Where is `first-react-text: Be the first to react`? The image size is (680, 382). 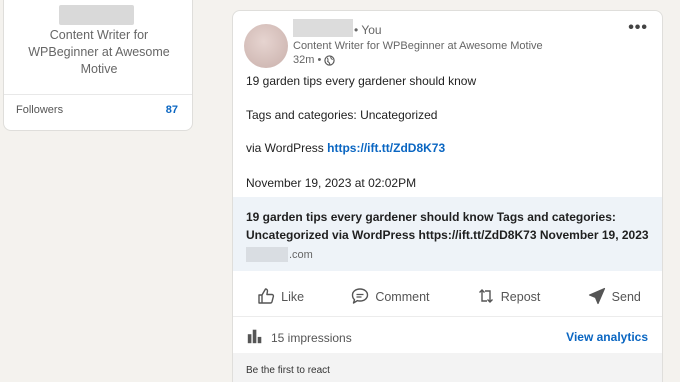 first-react-text: Be the first to react is located at coordinates (288, 370).